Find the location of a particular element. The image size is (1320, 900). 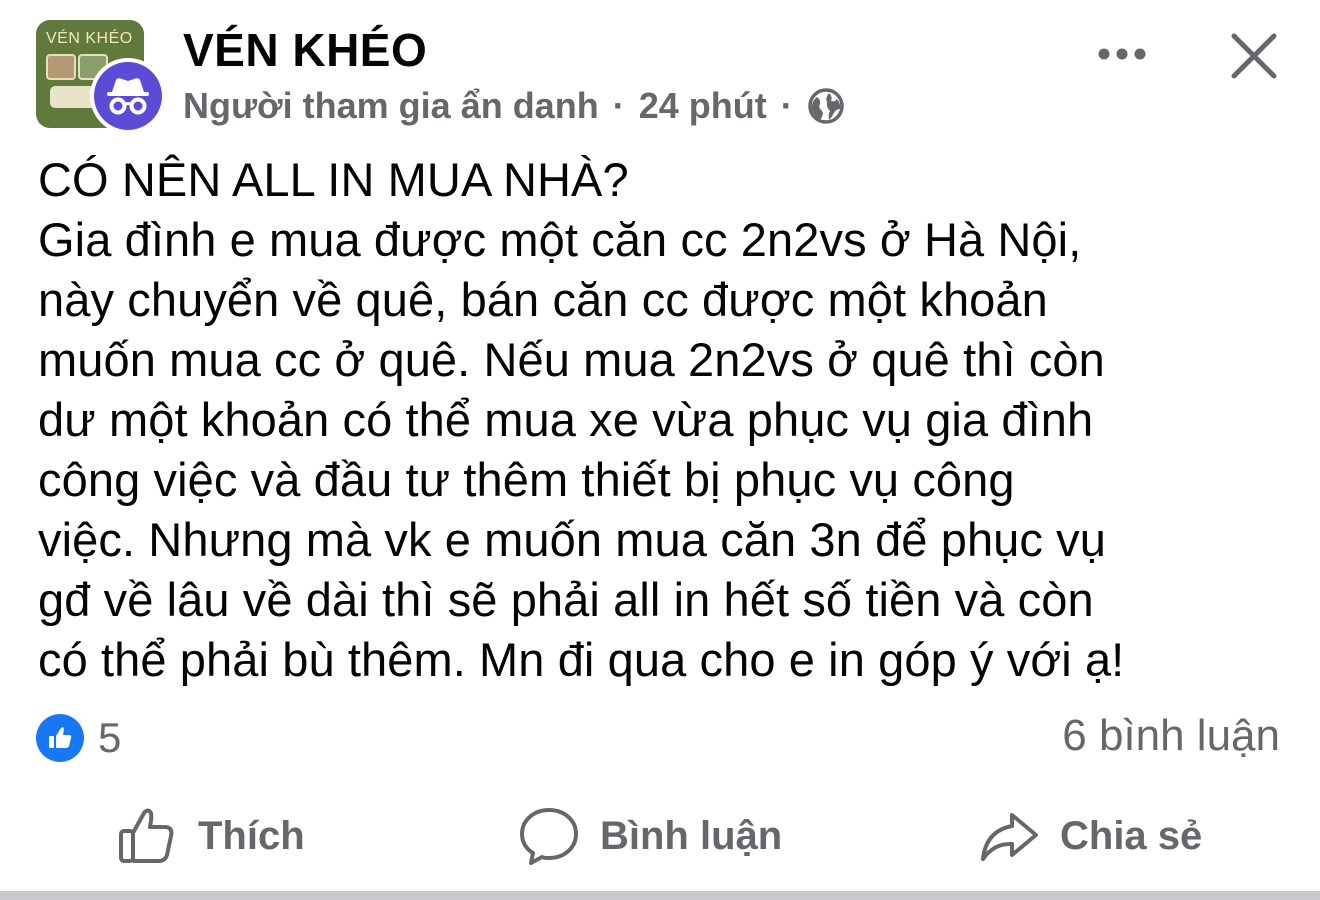

group-name: VÉN KHÉO is located at coordinates (305, 50).